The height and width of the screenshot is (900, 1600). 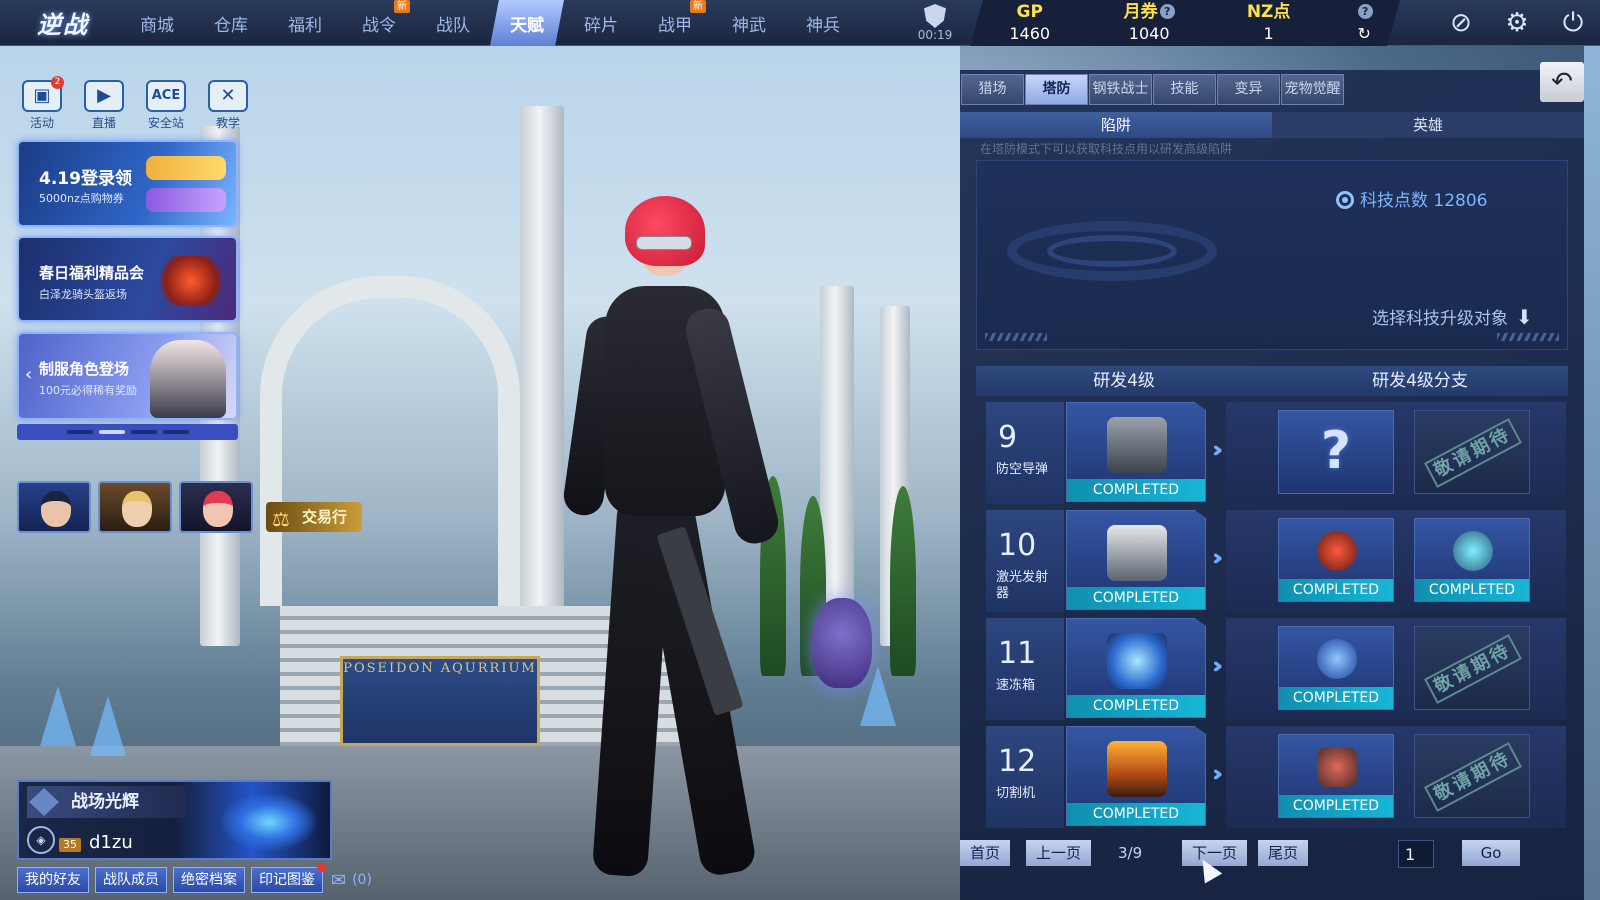 I want to click on quick-menu: ▣ 2 活动 ▶ 直播 ACE 安全站 ✕ 教学, so click(x=135, y=103).